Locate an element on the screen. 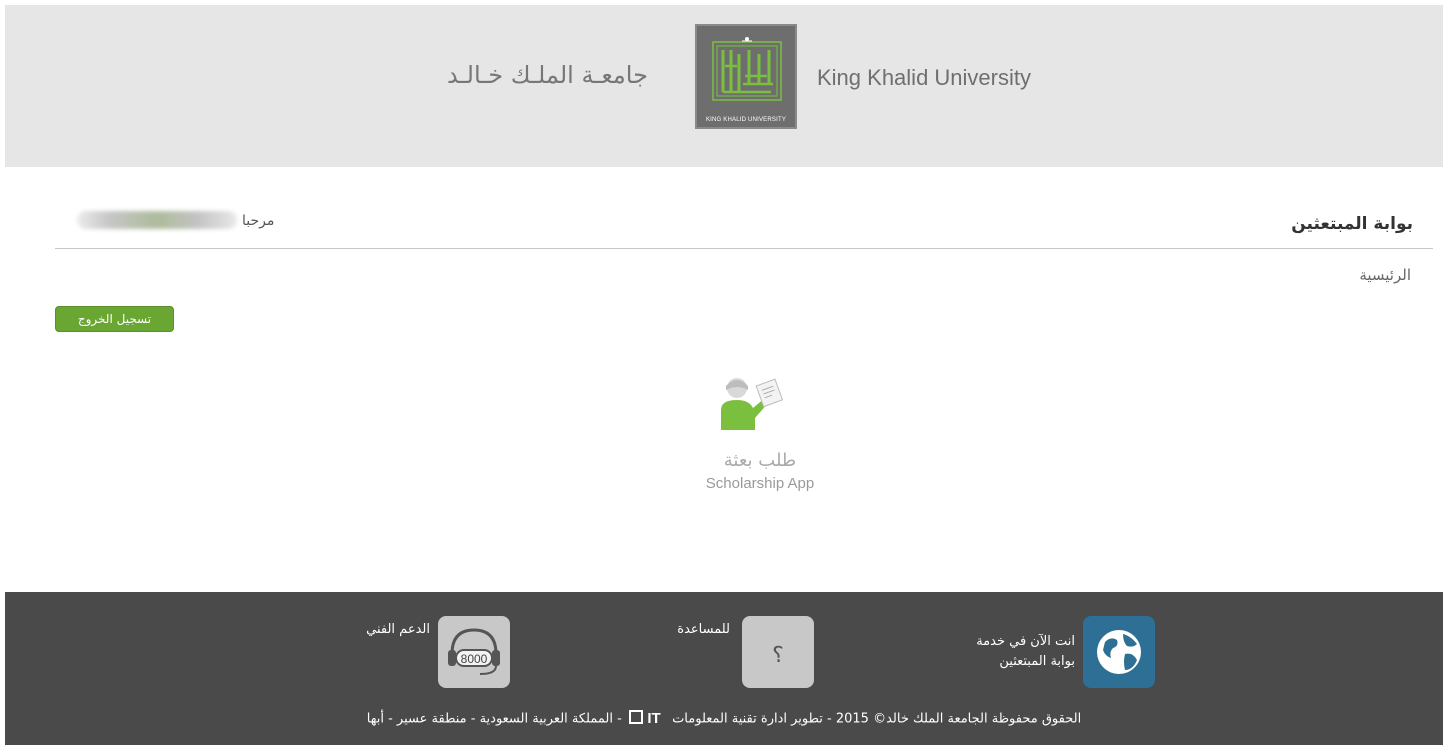  headset-support-icon: 8000 is located at coordinates (474, 652).